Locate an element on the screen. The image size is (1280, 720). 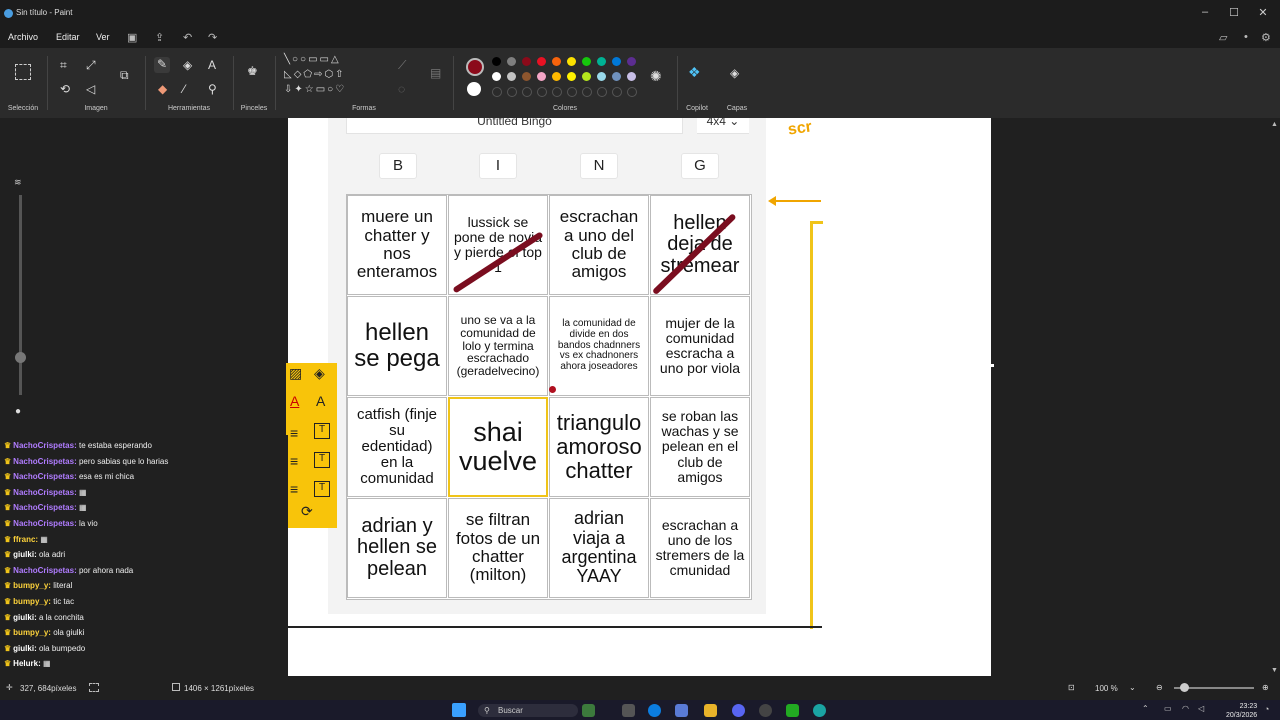
start-button-icon is located at coordinates (459, 710).